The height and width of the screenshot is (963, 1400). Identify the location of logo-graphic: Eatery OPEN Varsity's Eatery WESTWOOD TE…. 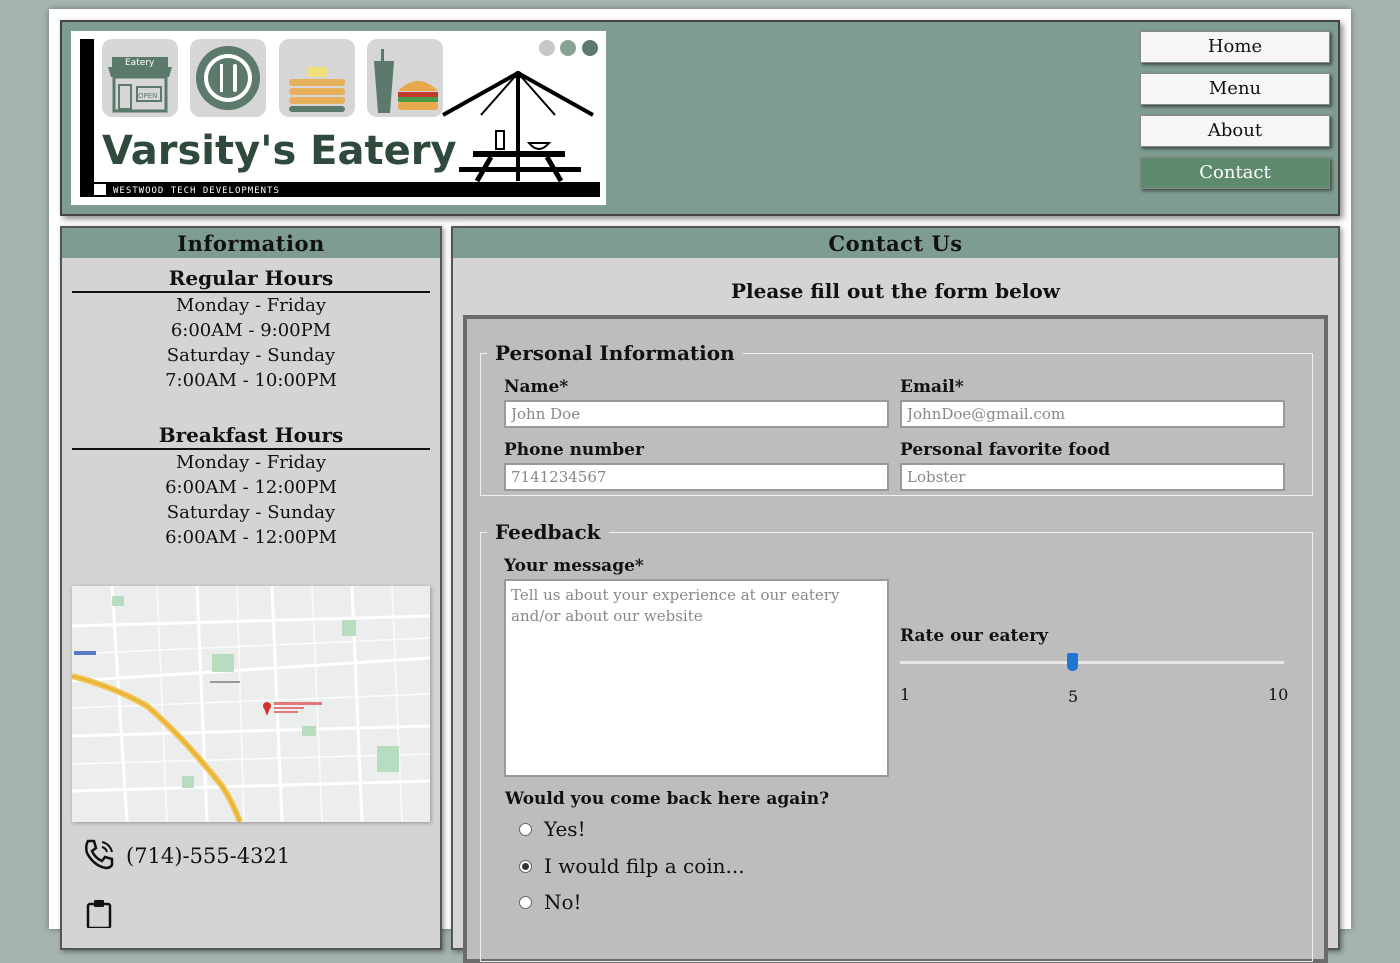
(340, 118).